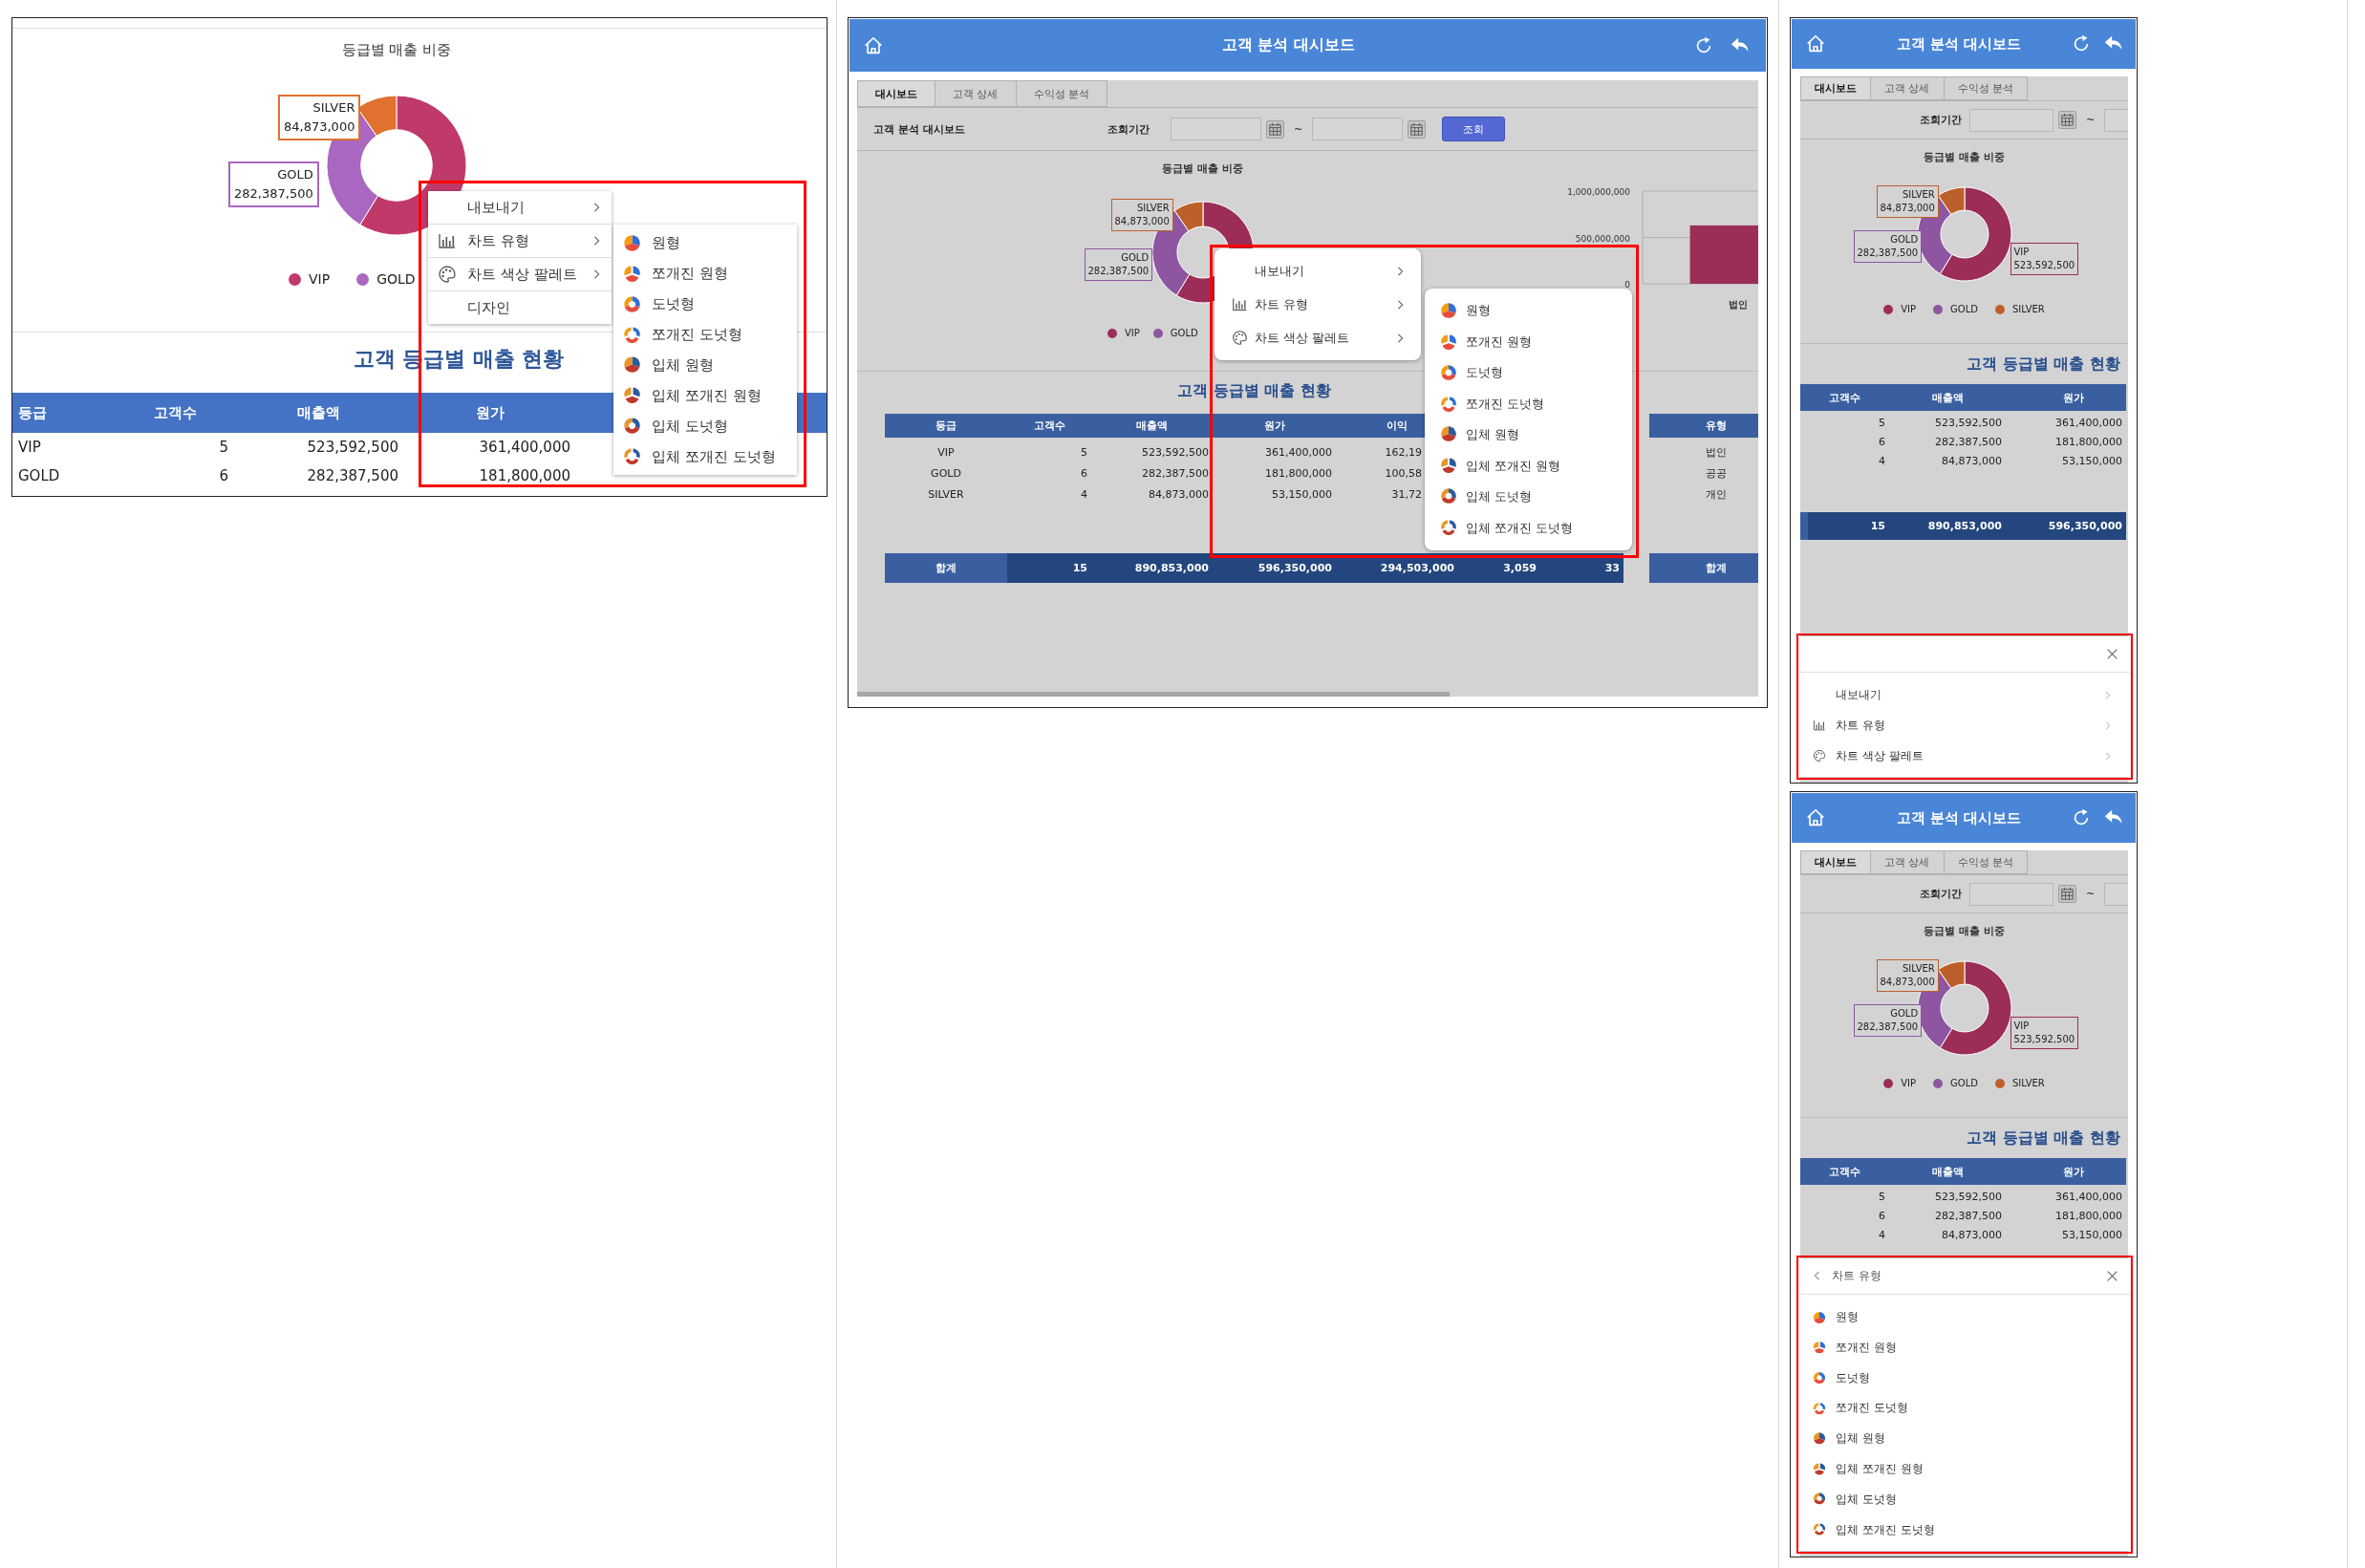  What do you see at coordinates (946, 568) in the screenshot?
I see `total-cell: 합계` at bounding box center [946, 568].